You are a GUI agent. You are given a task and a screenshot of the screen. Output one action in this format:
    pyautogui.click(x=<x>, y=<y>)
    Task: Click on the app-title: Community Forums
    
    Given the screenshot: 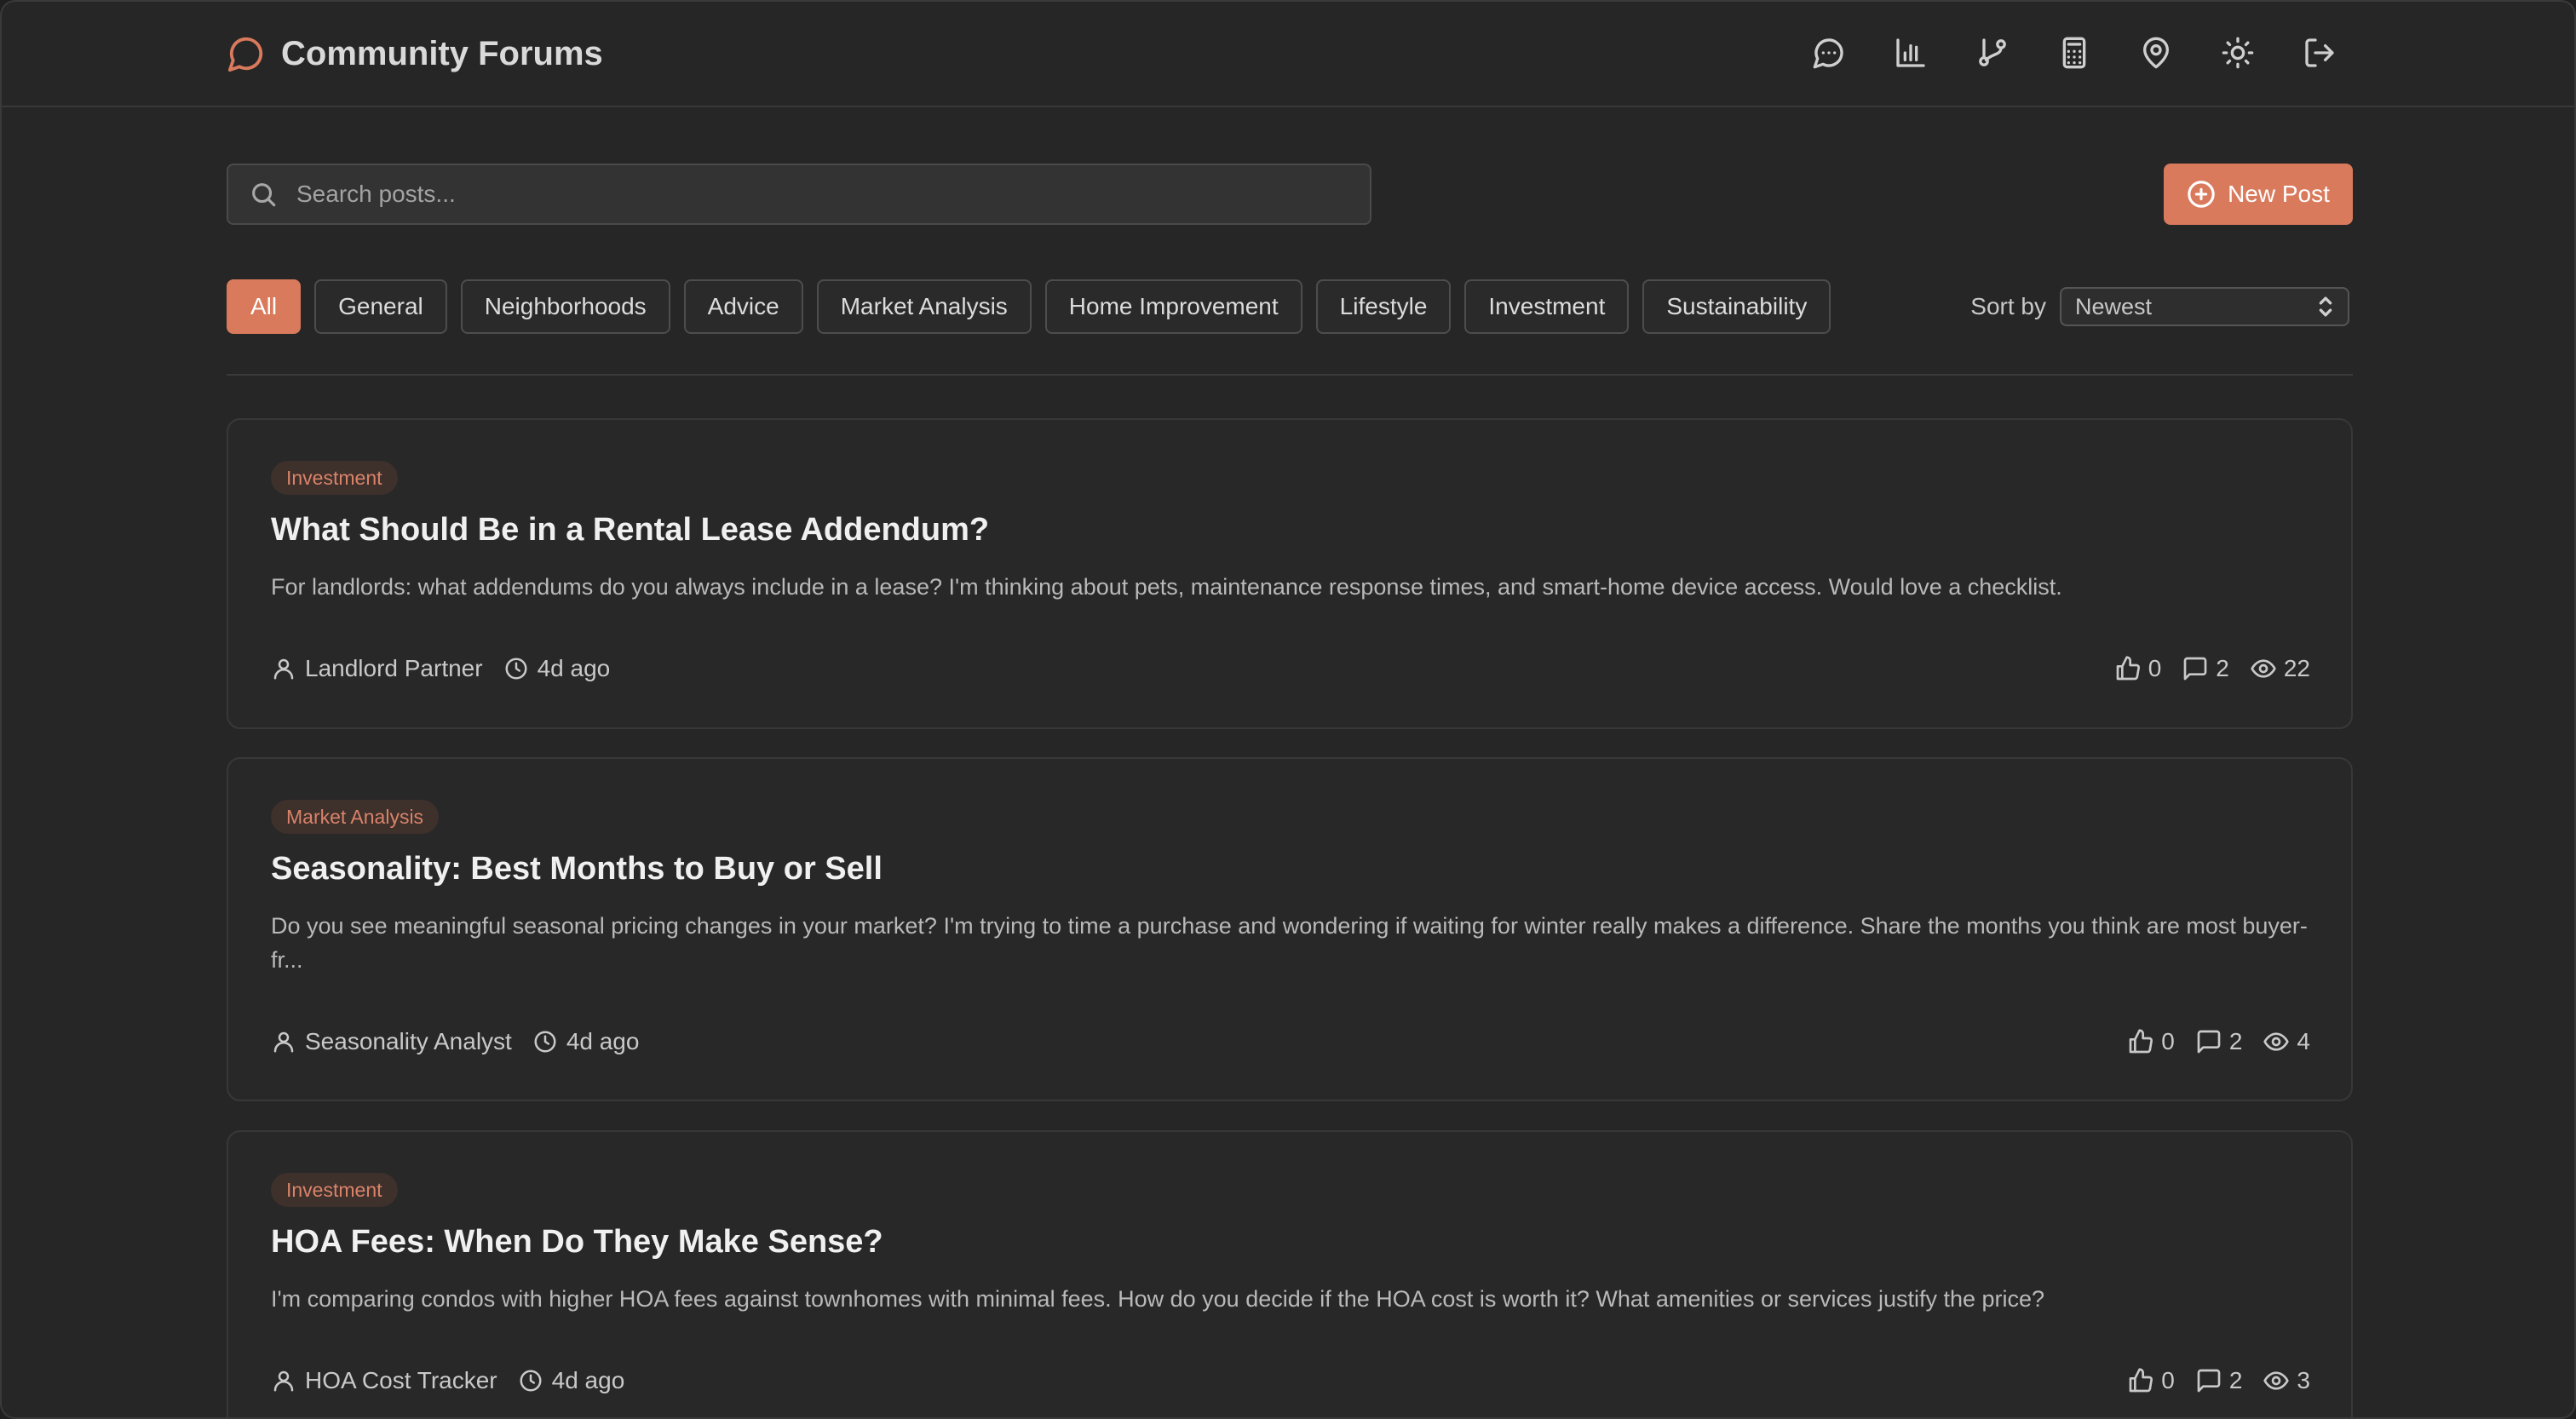 What is the action you would take?
    pyautogui.click(x=442, y=53)
    